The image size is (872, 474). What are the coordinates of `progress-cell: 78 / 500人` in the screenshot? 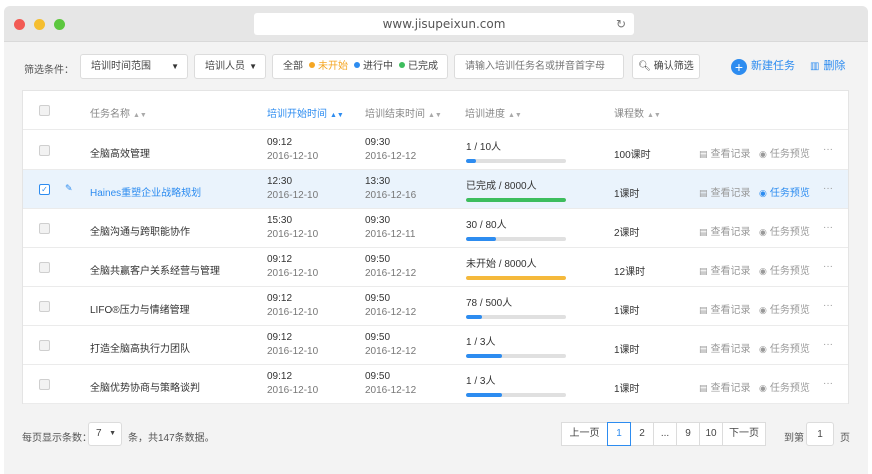 It's located at (516, 306).